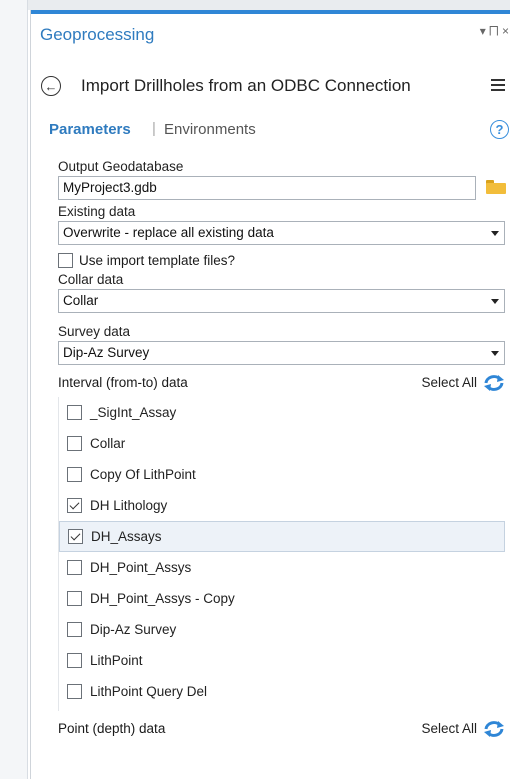  I want to click on existing-data-value: Overwrite - replace all existing data, so click(168, 232).